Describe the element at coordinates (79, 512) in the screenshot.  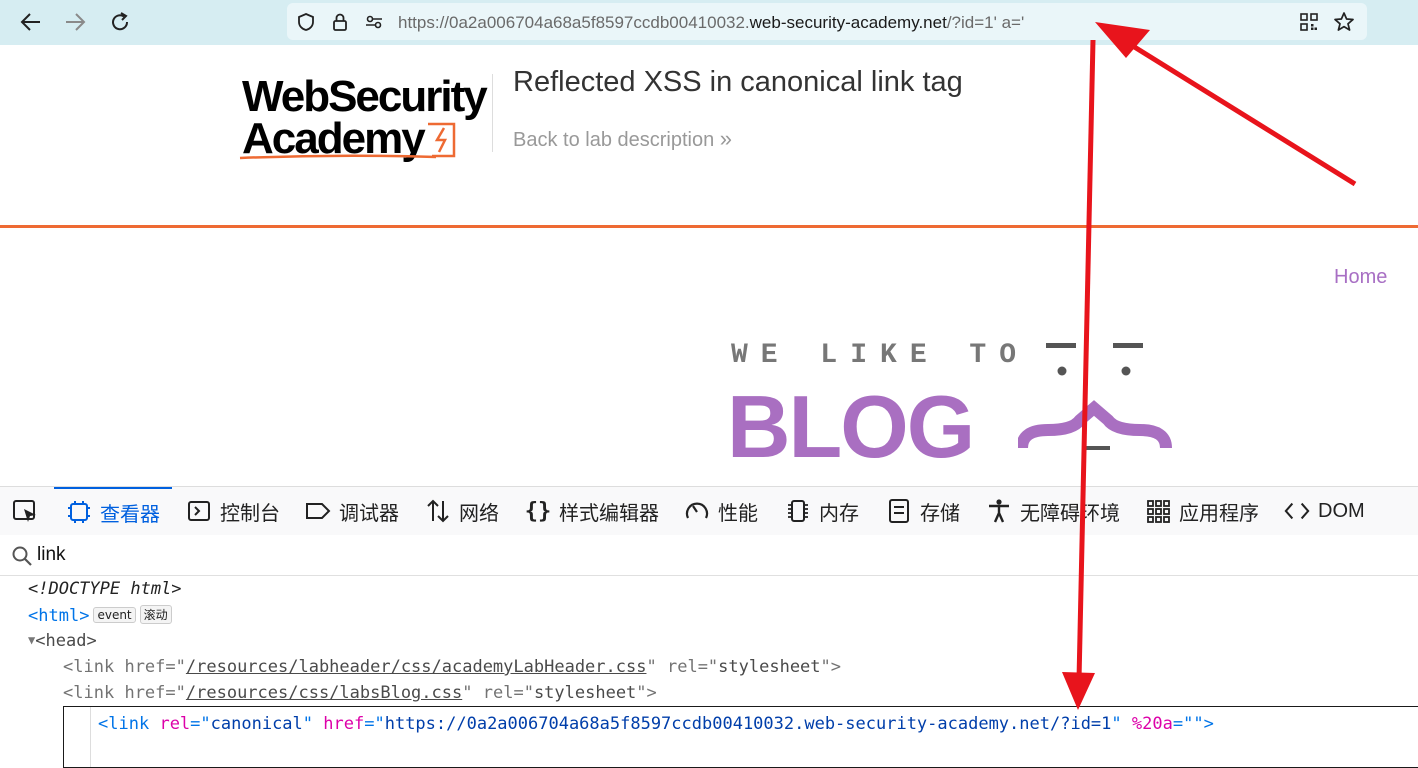
I see `inspector-icon` at that location.